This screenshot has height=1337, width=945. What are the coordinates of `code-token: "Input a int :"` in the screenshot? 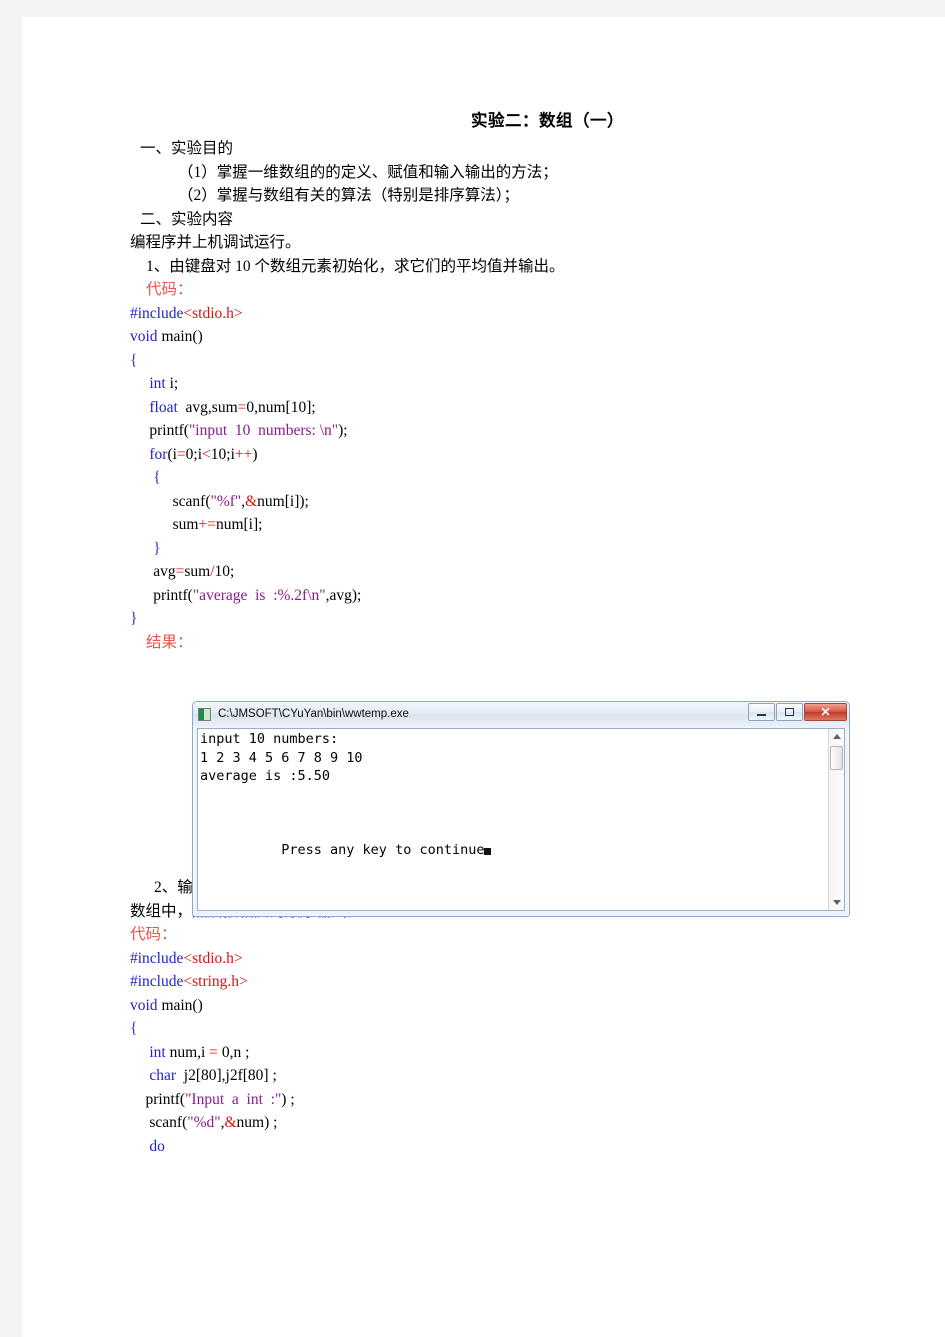 It's located at (233, 1099).